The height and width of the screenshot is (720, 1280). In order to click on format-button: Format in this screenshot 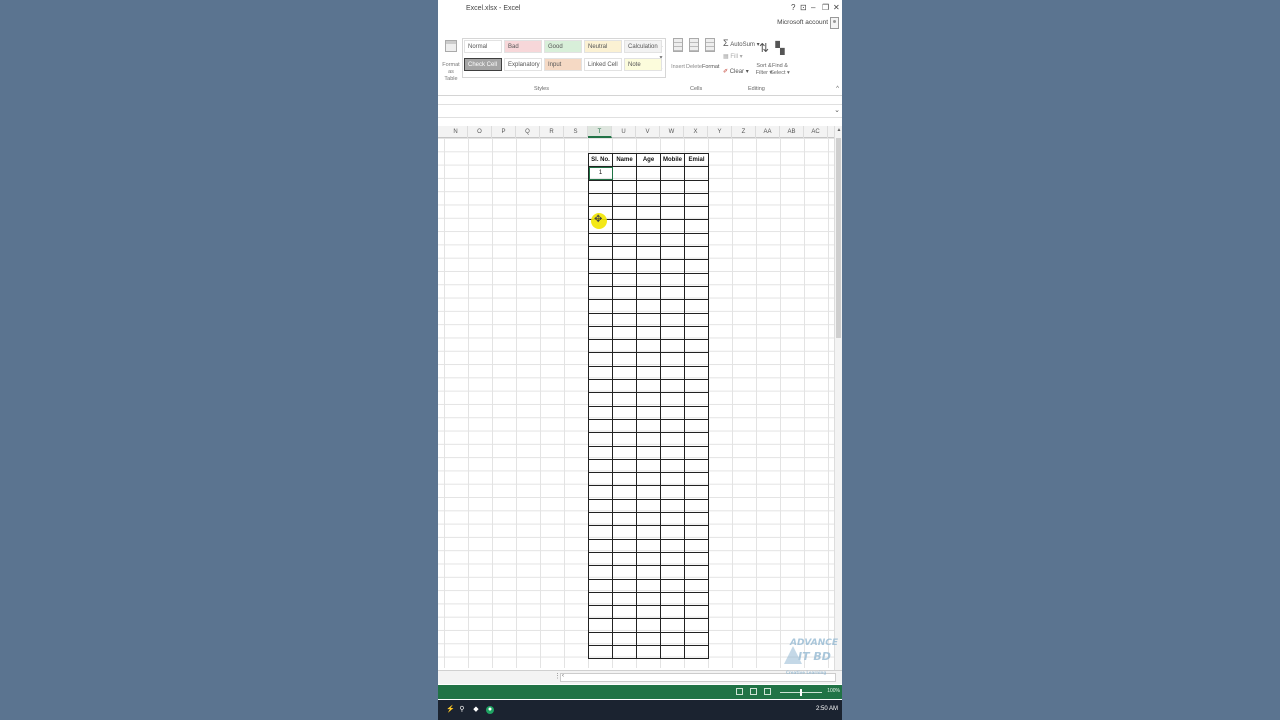, I will do `click(710, 54)`.